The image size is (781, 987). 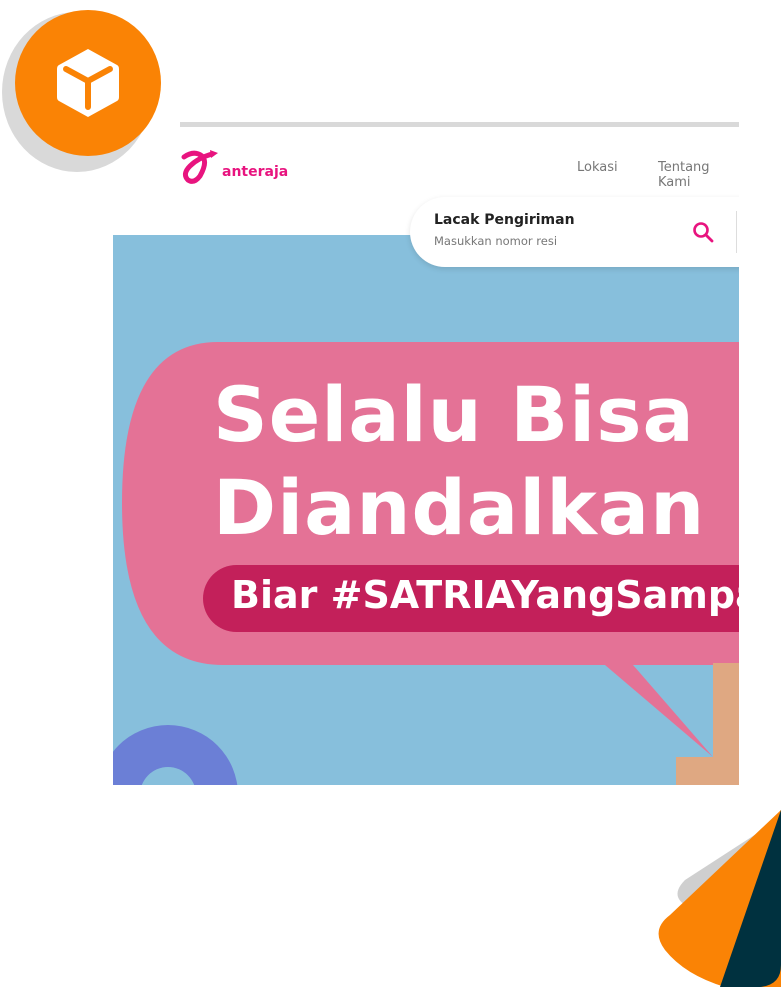 I want to click on tagline-pill: Biar #SATRIAYangSampai, so click(x=471, y=598).